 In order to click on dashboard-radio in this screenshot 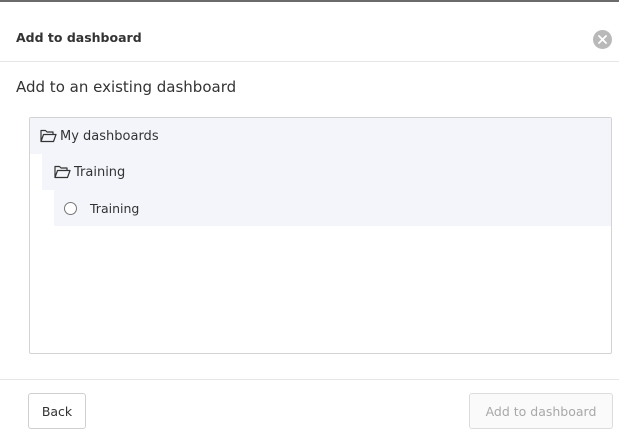, I will do `click(70, 208)`.